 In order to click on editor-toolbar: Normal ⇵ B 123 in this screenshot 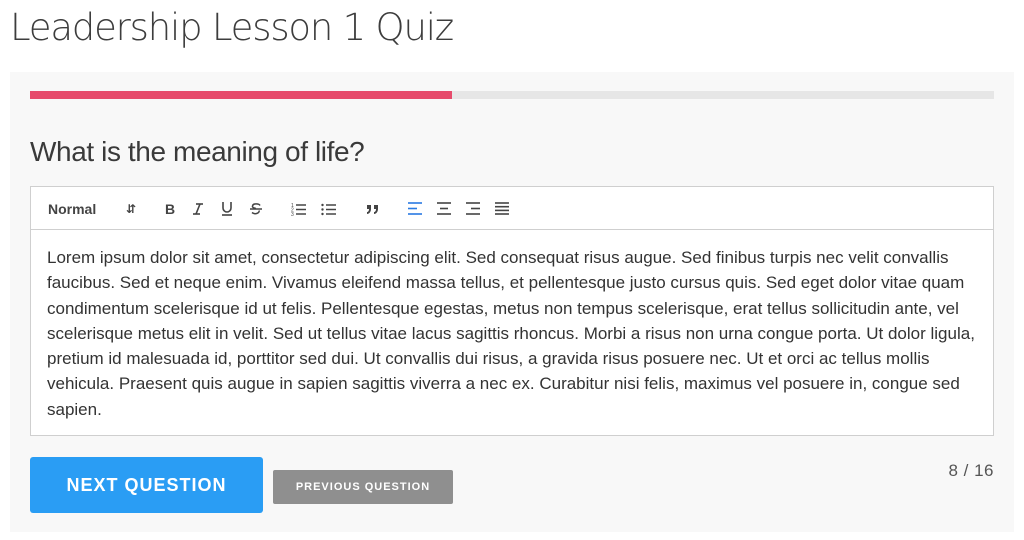, I will do `click(512, 208)`.